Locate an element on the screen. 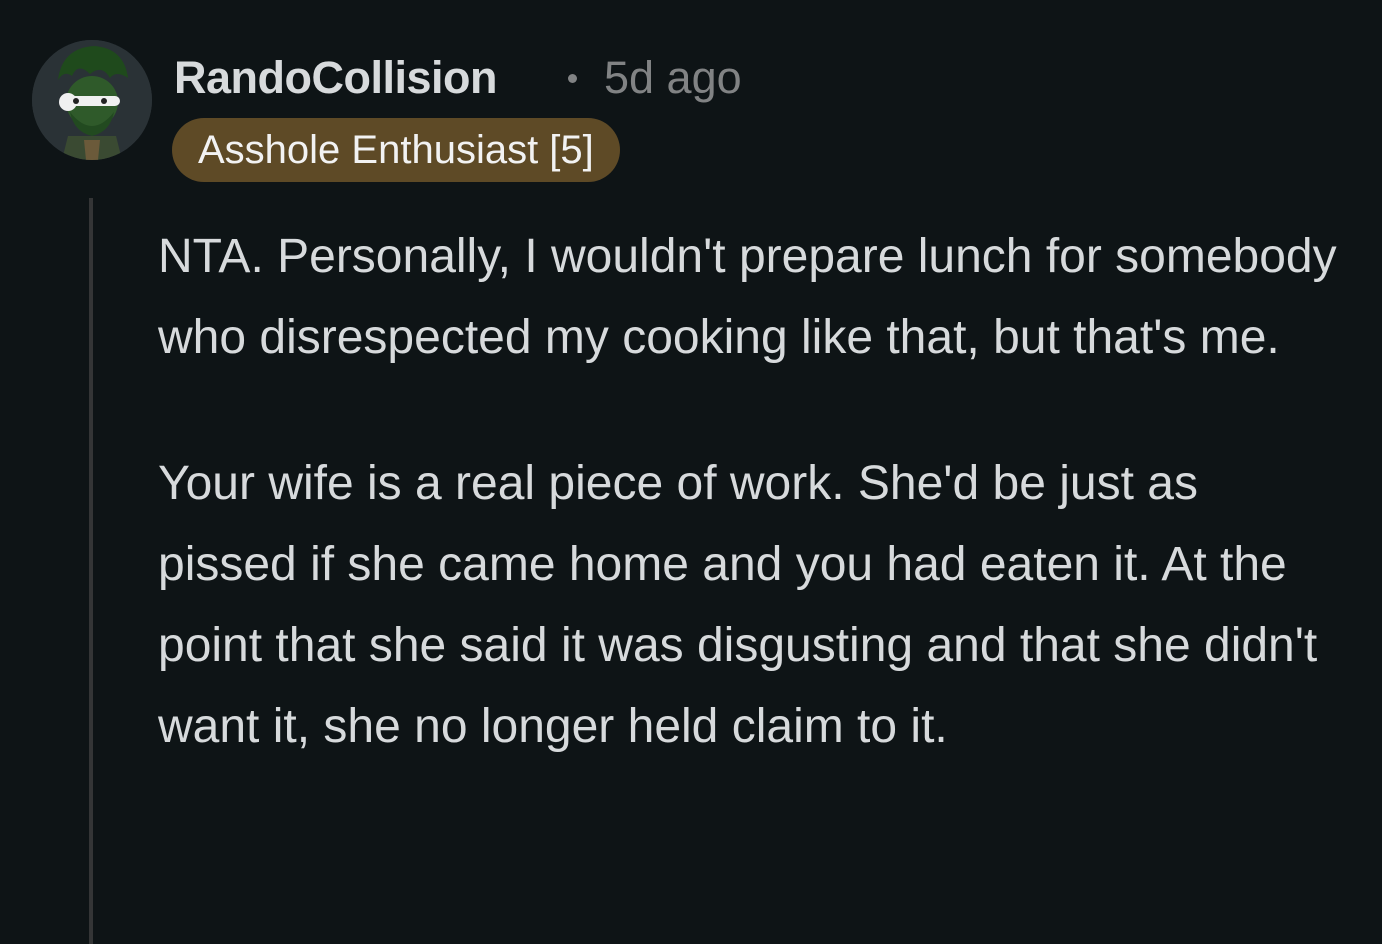  comment-timestamp: 5d ago is located at coordinates (673, 78).